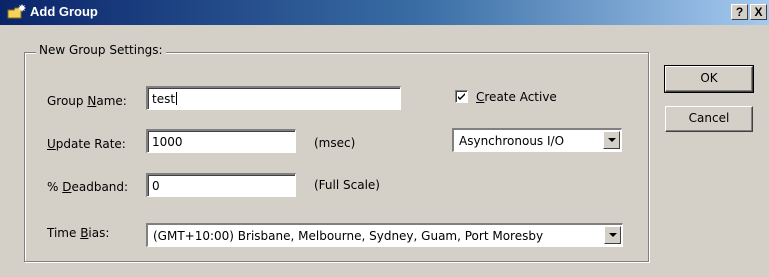 This screenshot has width=769, height=277. What do you see at coordinates (86, 144) in the screenshot?
I see `update-rate-label: Update Rate:` at bounding box center [86, 144].